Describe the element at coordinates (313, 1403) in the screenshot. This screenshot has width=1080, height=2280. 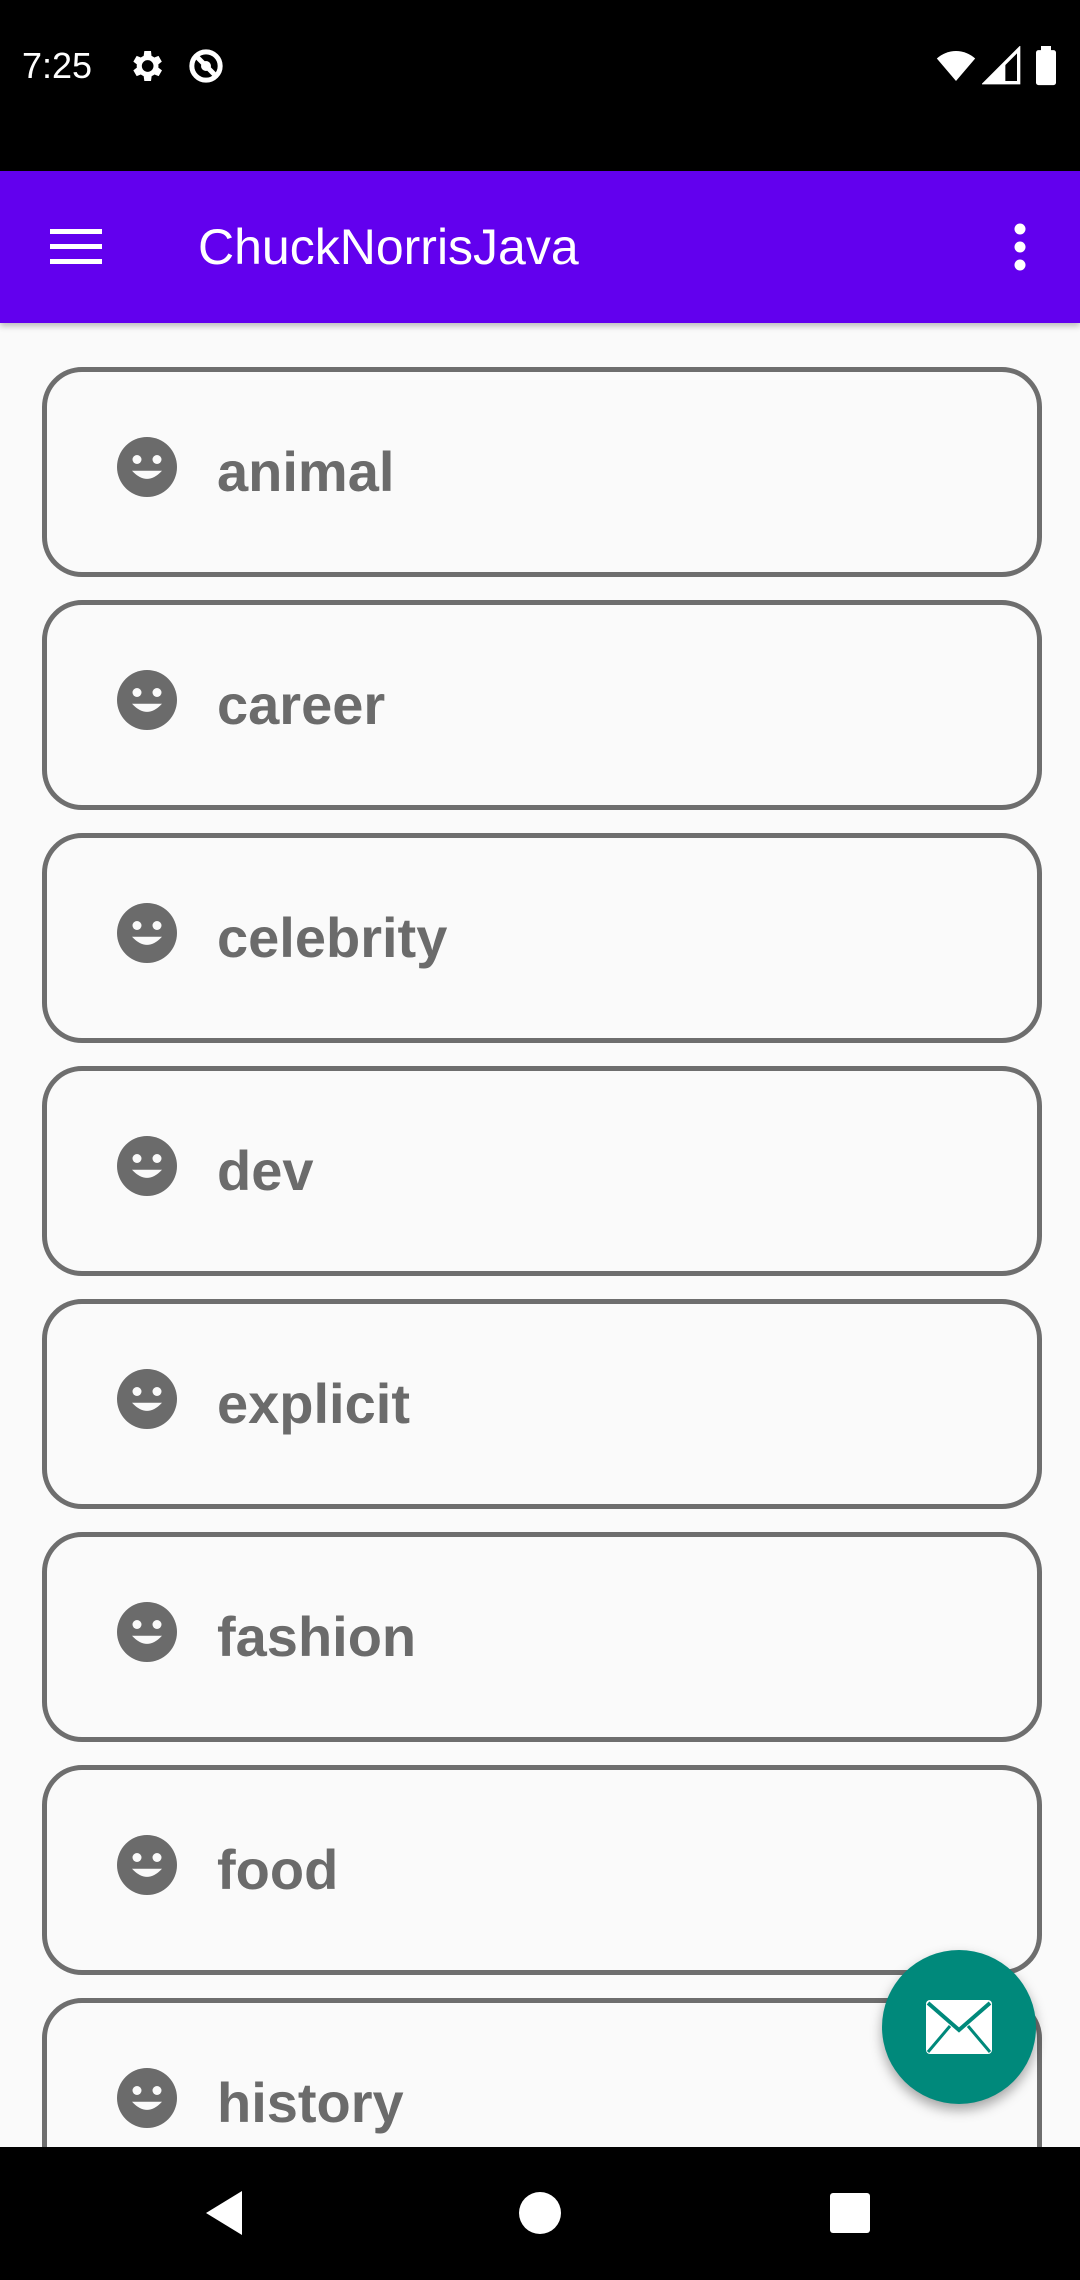
I see `category-label: explicit` at that location.